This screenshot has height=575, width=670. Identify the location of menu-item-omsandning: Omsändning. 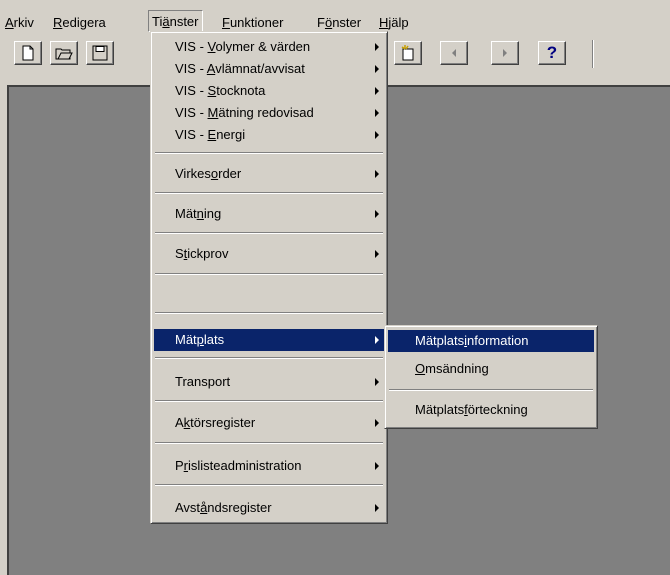
(491, 369).